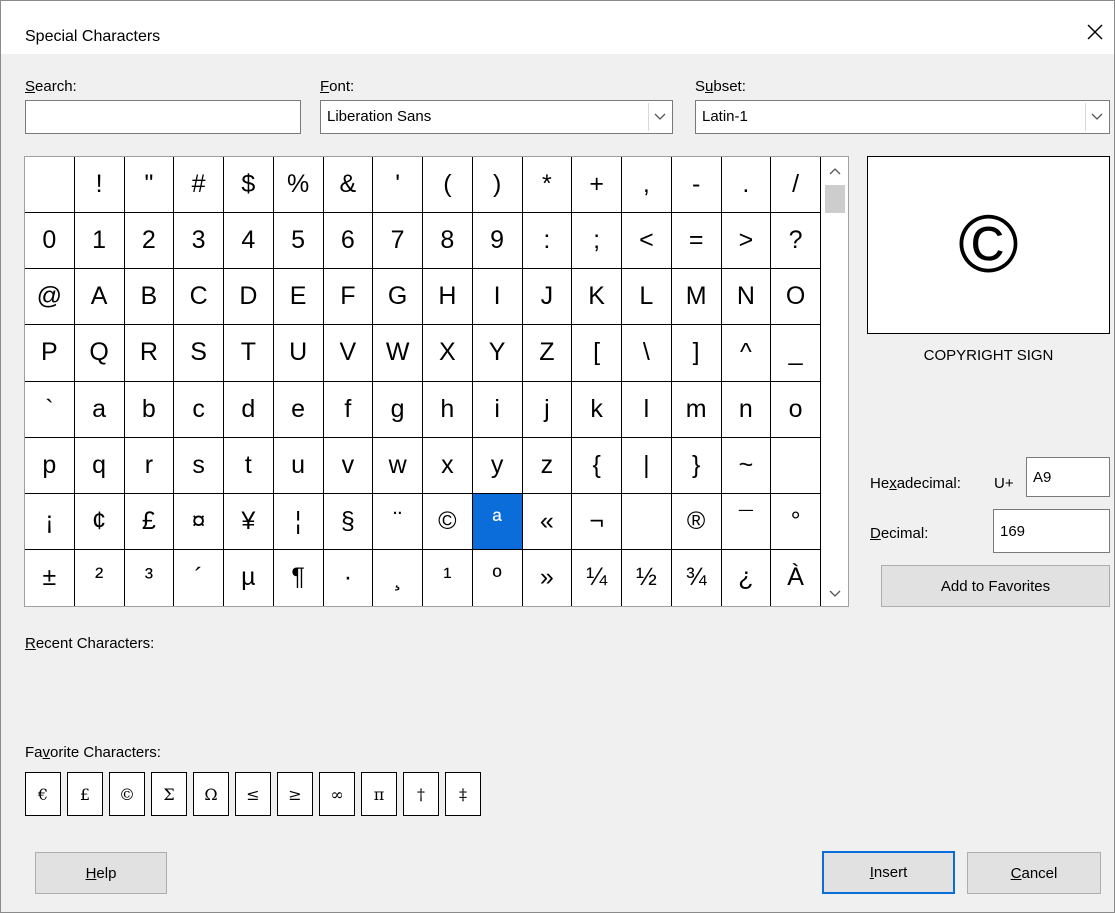  I want to click on character-cell: b, so click(149, 409).